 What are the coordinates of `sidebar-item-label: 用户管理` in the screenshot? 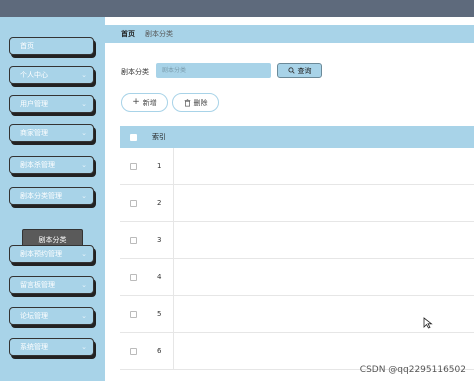 It's located at (34, 104).